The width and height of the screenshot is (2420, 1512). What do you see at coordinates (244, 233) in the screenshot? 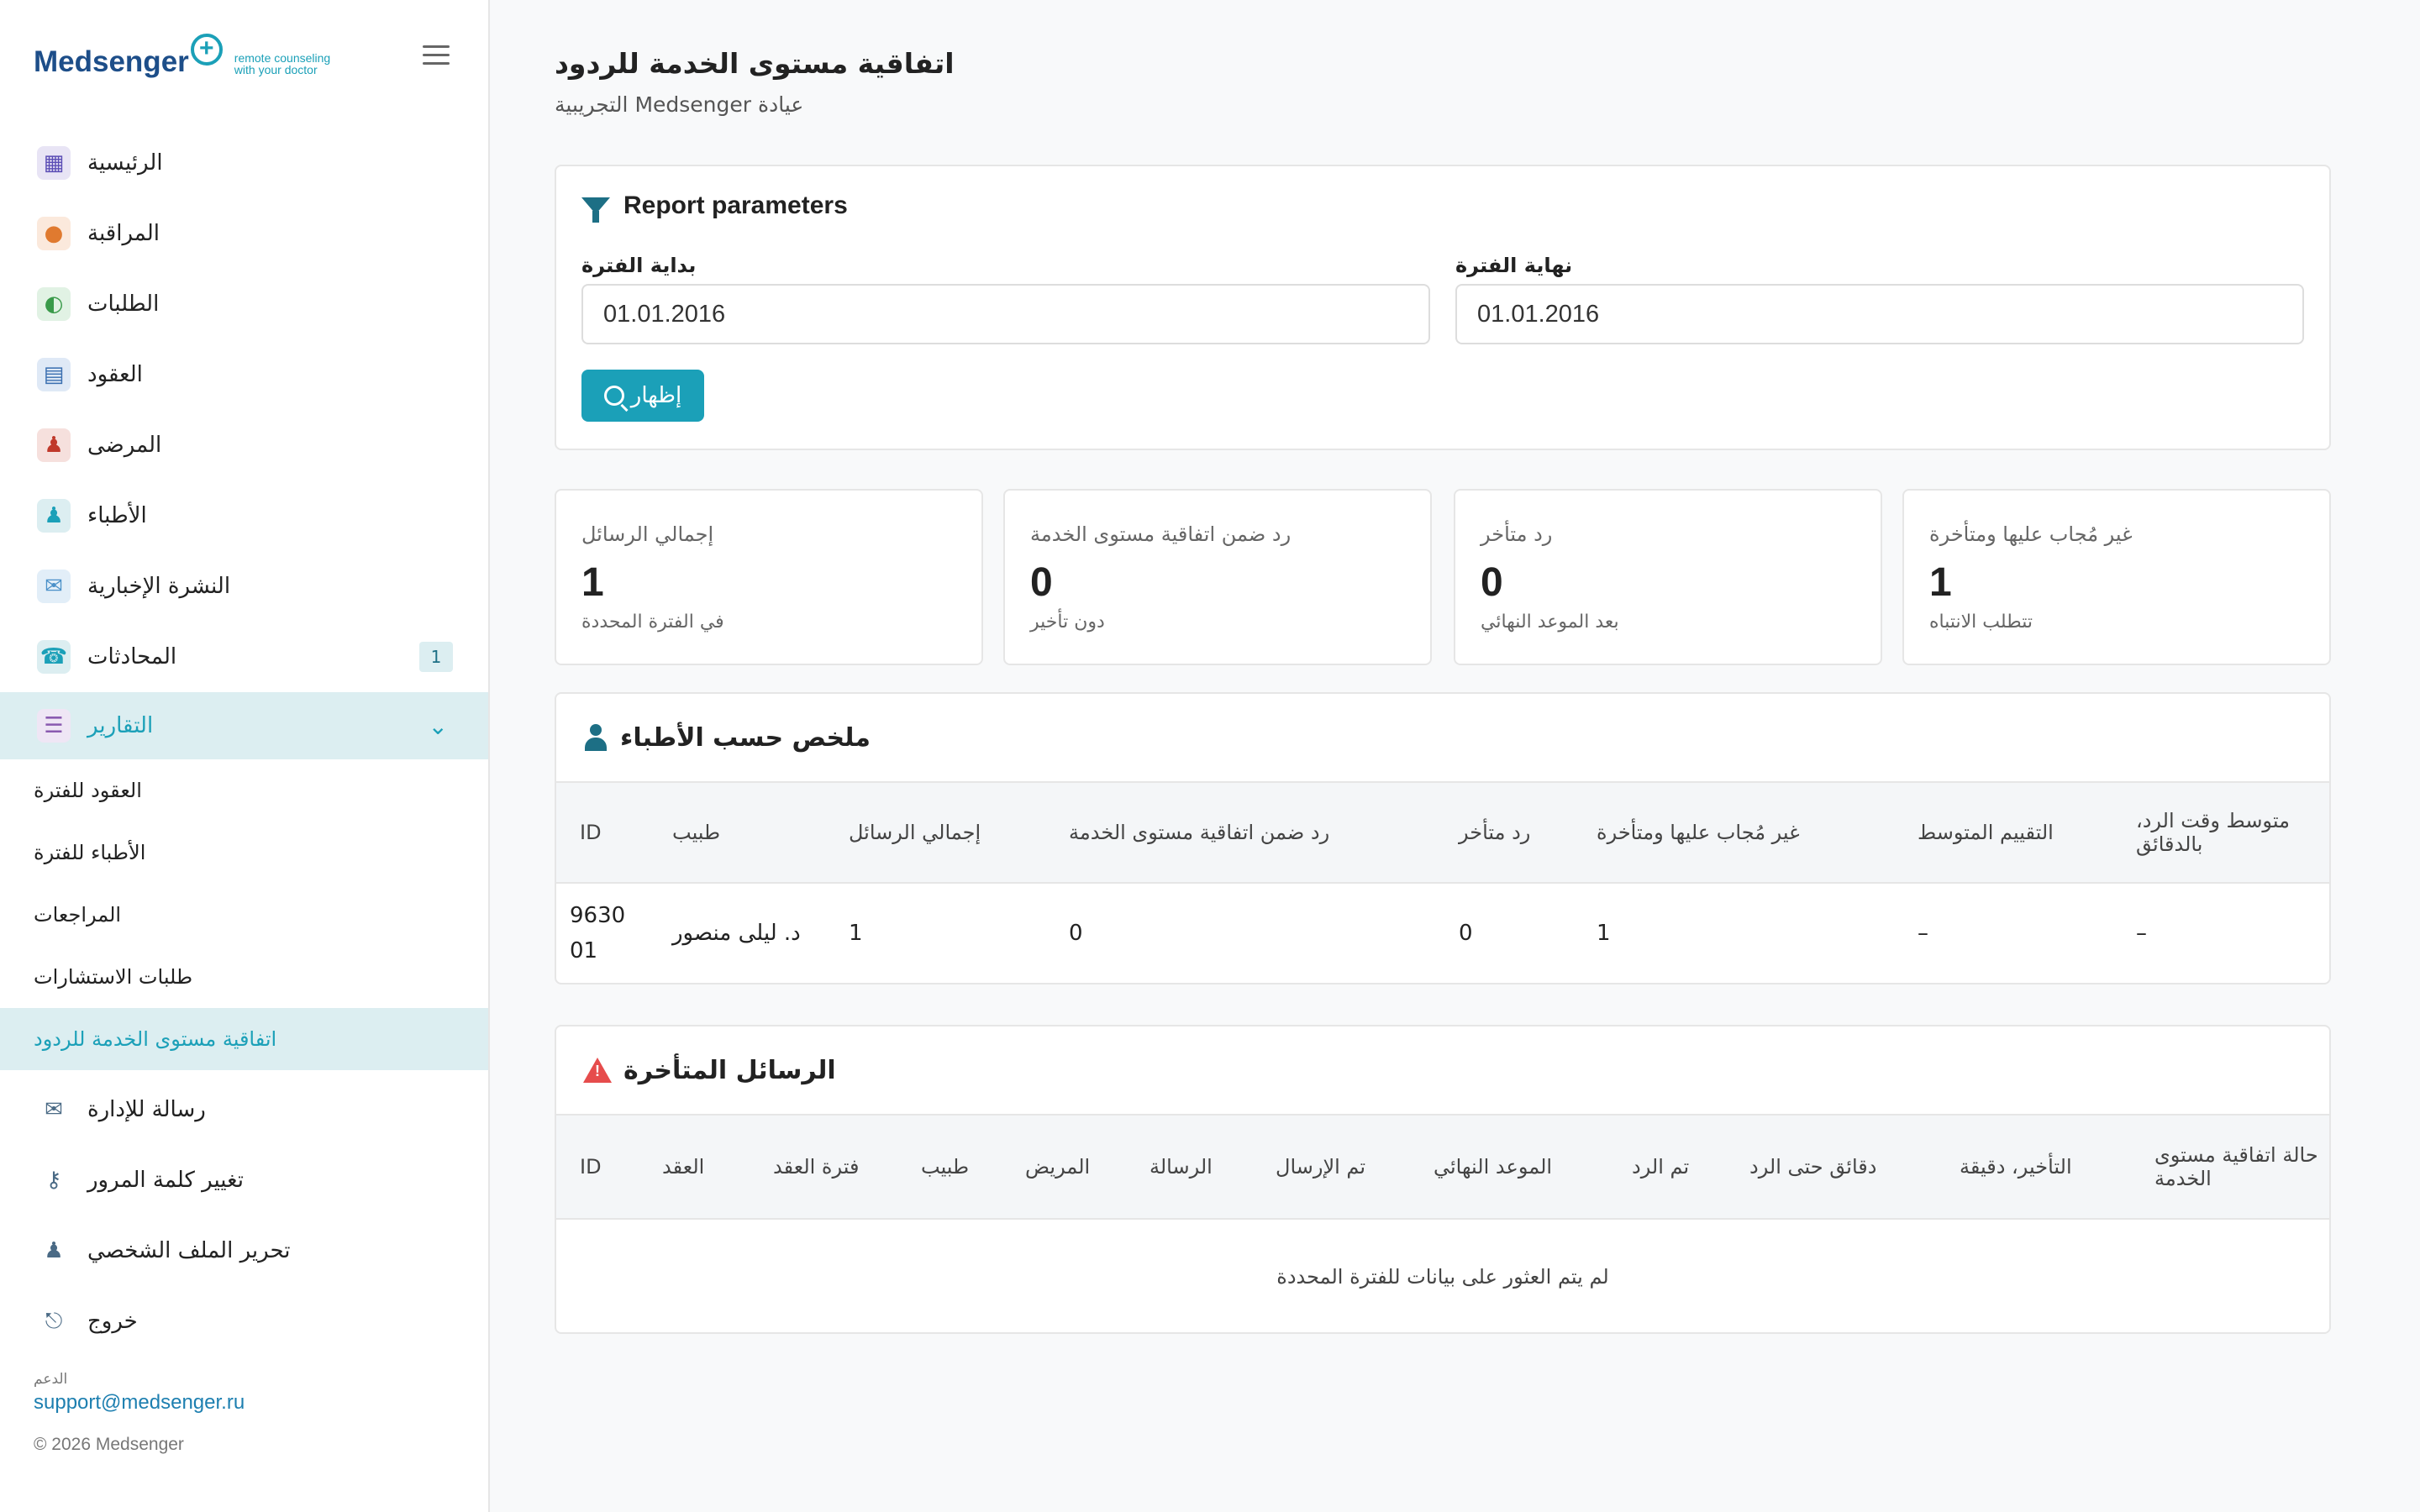
I see `sidebar-item-monitoring: ● المراقبة` at bounding box center [244, 233].